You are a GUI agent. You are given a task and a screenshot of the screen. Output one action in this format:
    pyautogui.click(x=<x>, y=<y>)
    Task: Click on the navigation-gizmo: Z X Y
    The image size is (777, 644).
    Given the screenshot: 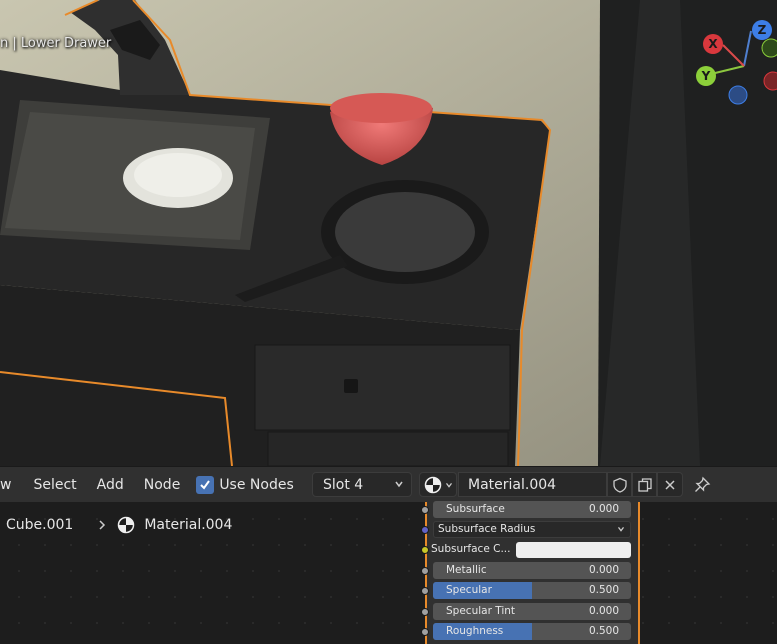 What is the action you would take?
    pyautogui.click(x=732, y=68)
    